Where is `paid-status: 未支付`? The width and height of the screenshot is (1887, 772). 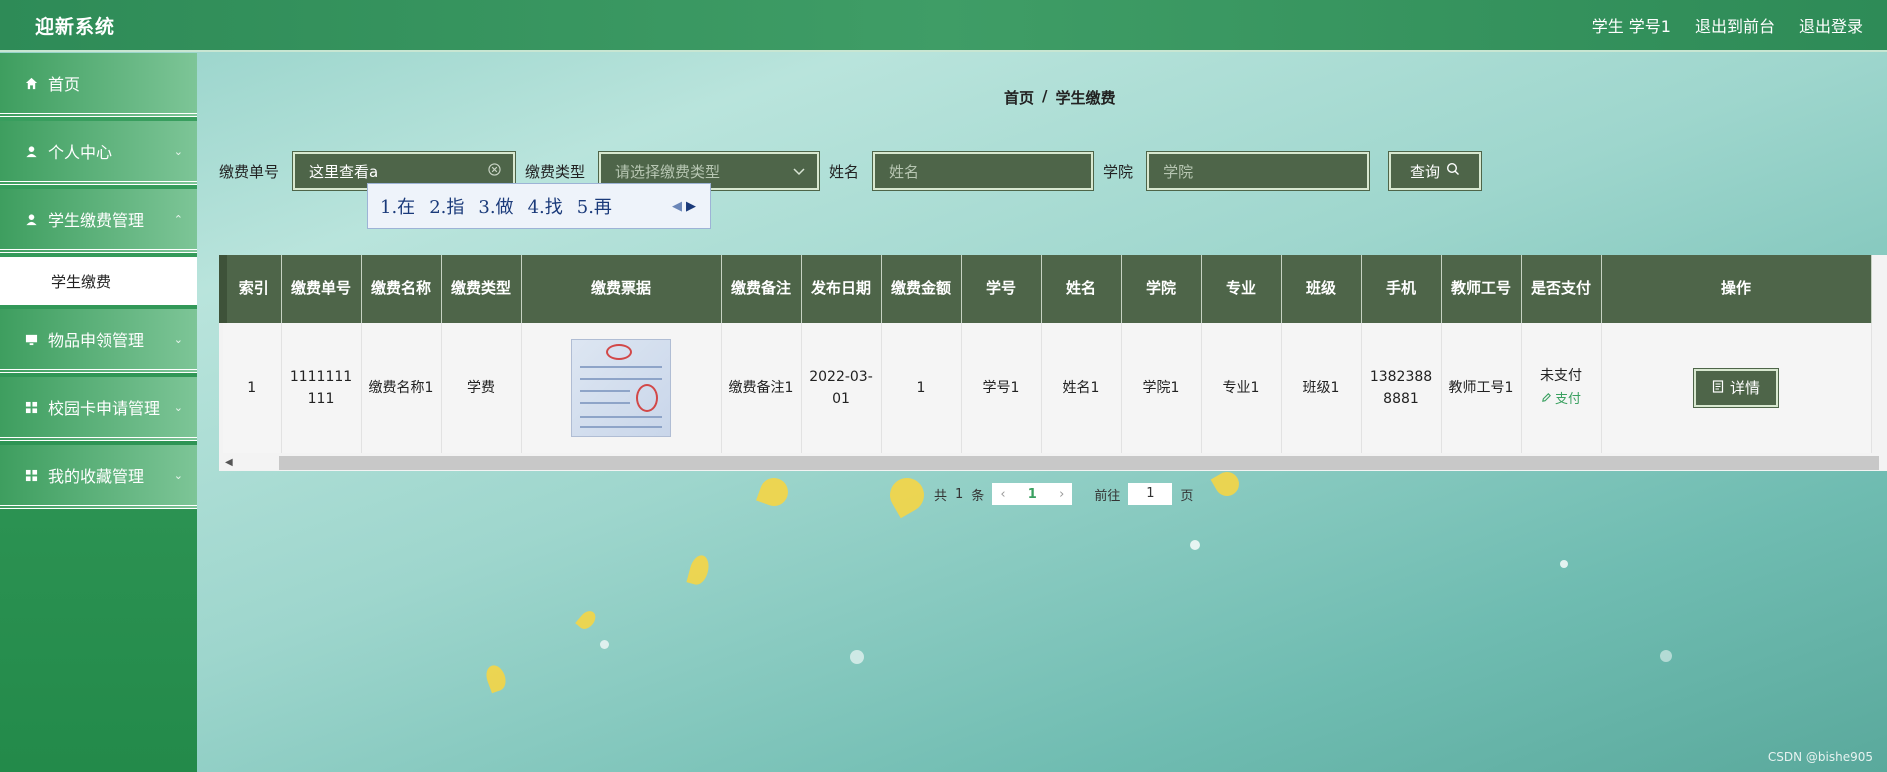
paid-status: 未支付 is located at coordinates (1561, 376).